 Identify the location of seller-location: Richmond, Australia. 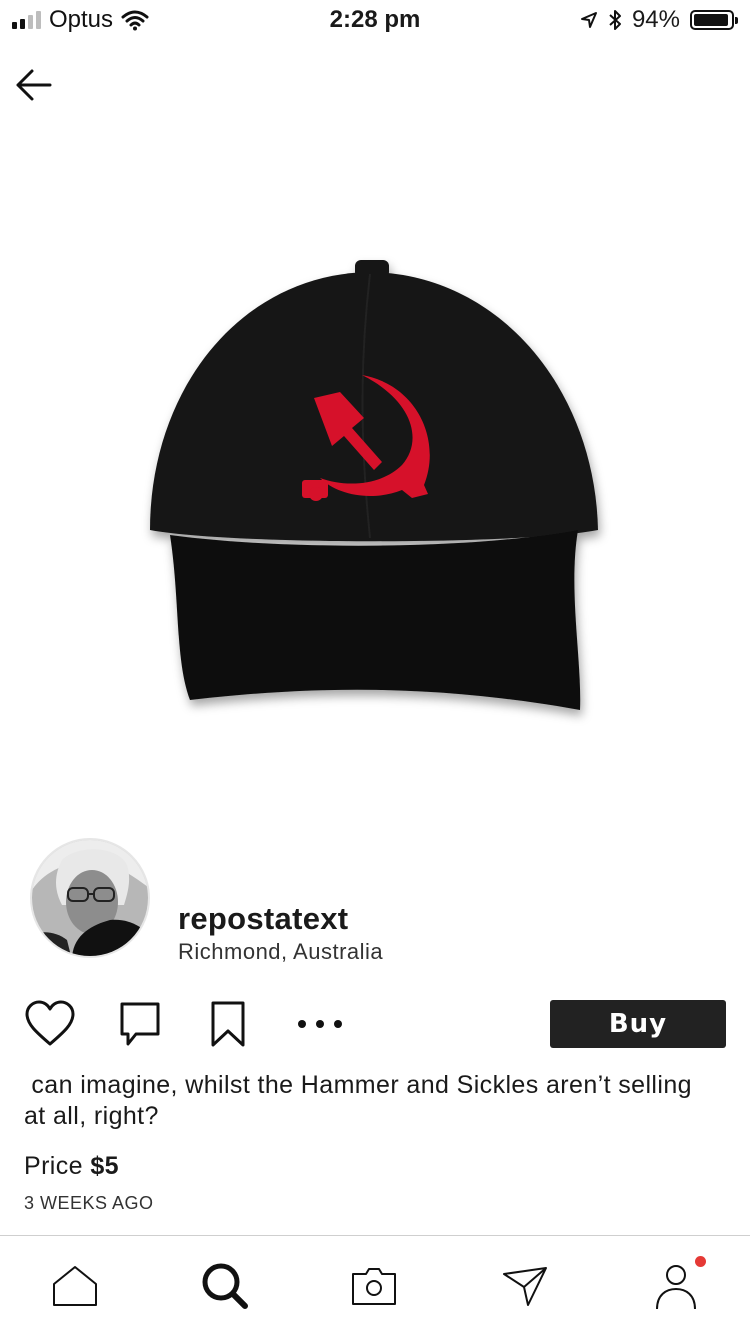
(281, 951).